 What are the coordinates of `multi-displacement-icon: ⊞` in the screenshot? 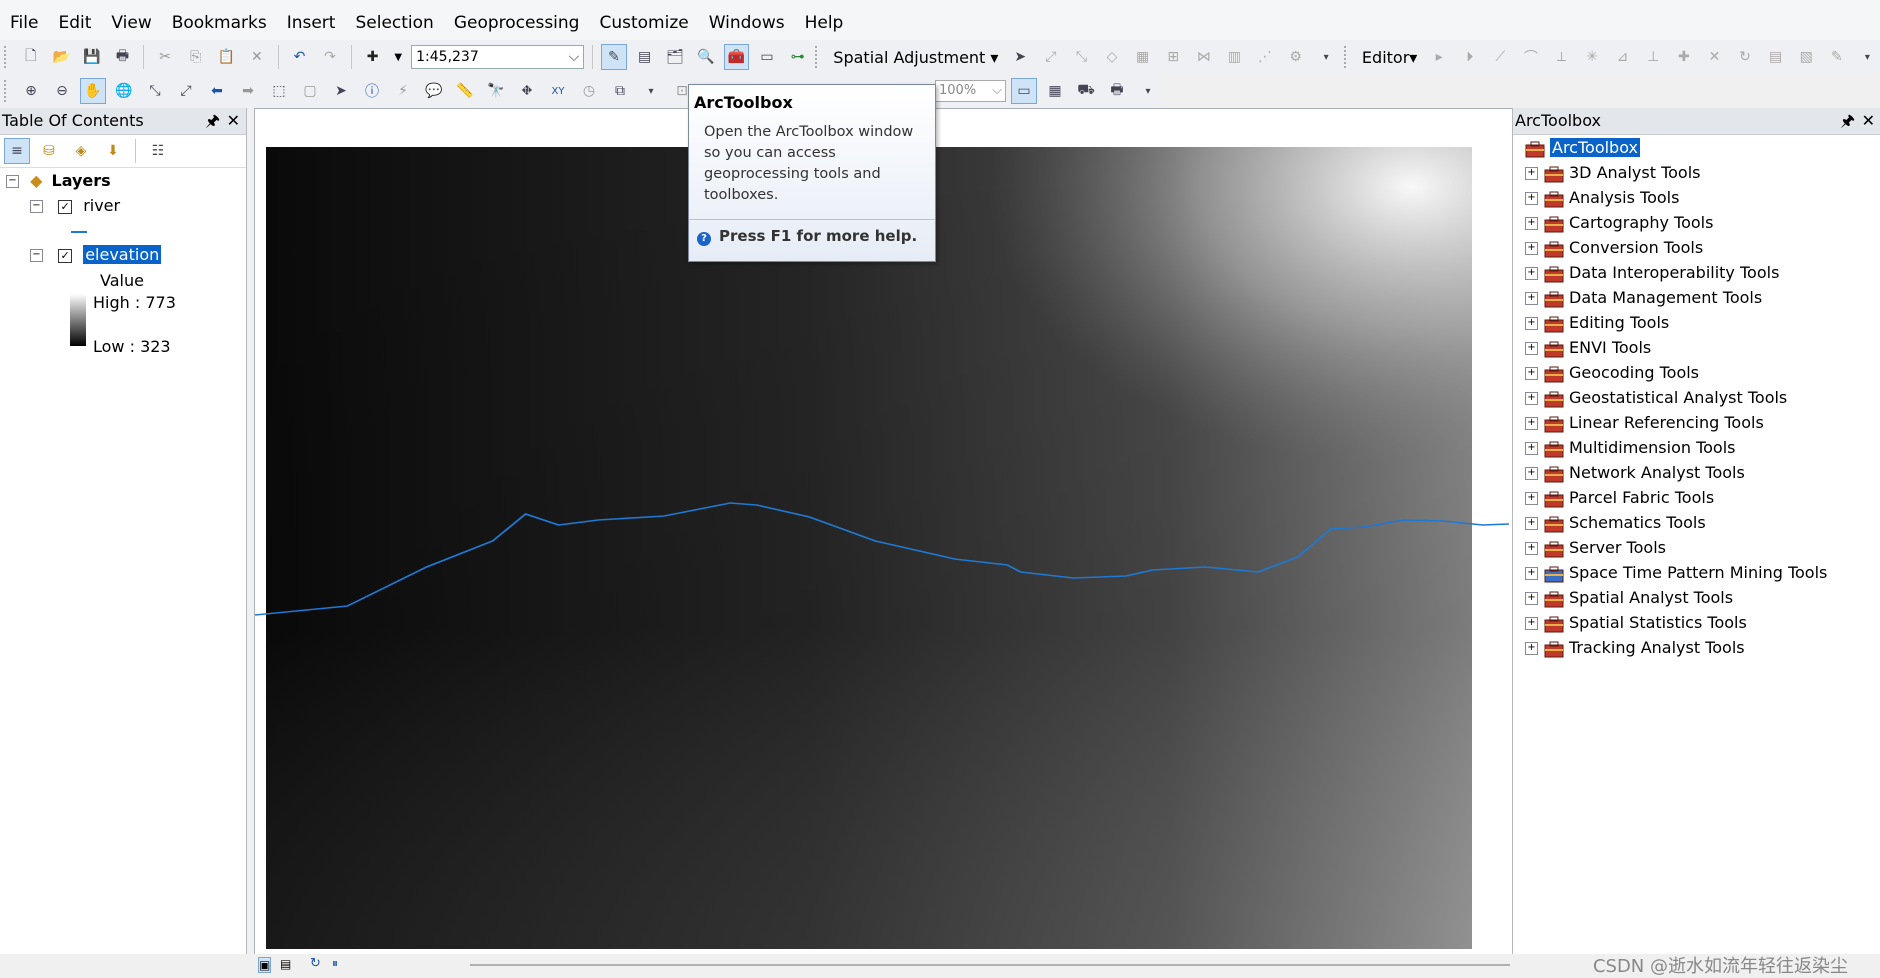 It's located at (1173, 57).